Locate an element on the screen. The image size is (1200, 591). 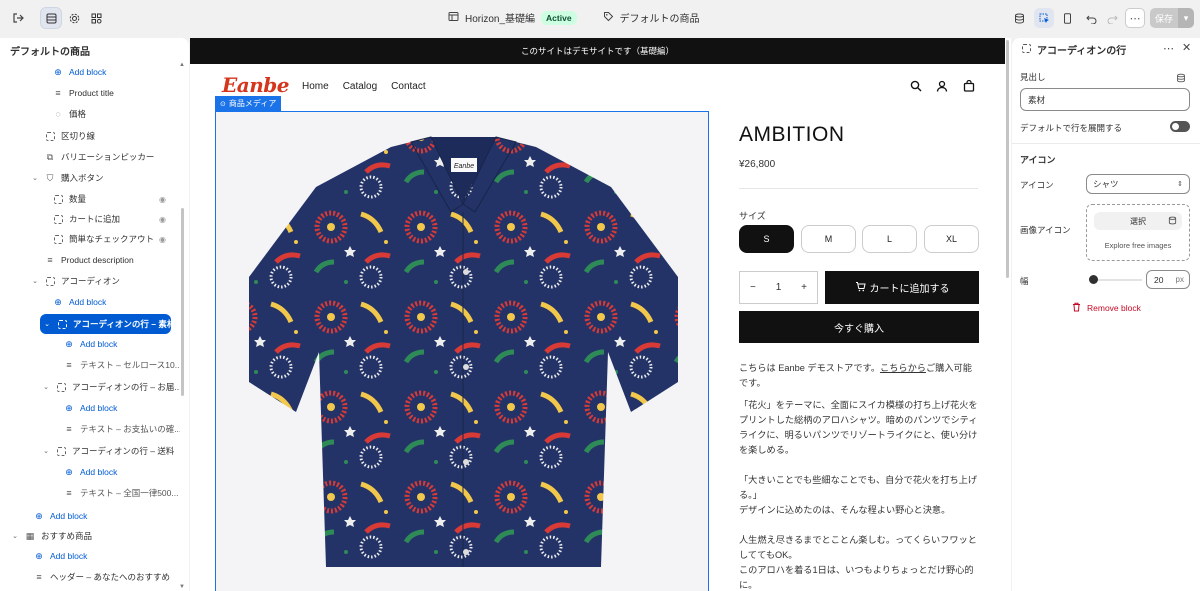
tree-item-header: ≡ ヘッダー – あなたへのおすすめ is located at coordinates (90, 577).